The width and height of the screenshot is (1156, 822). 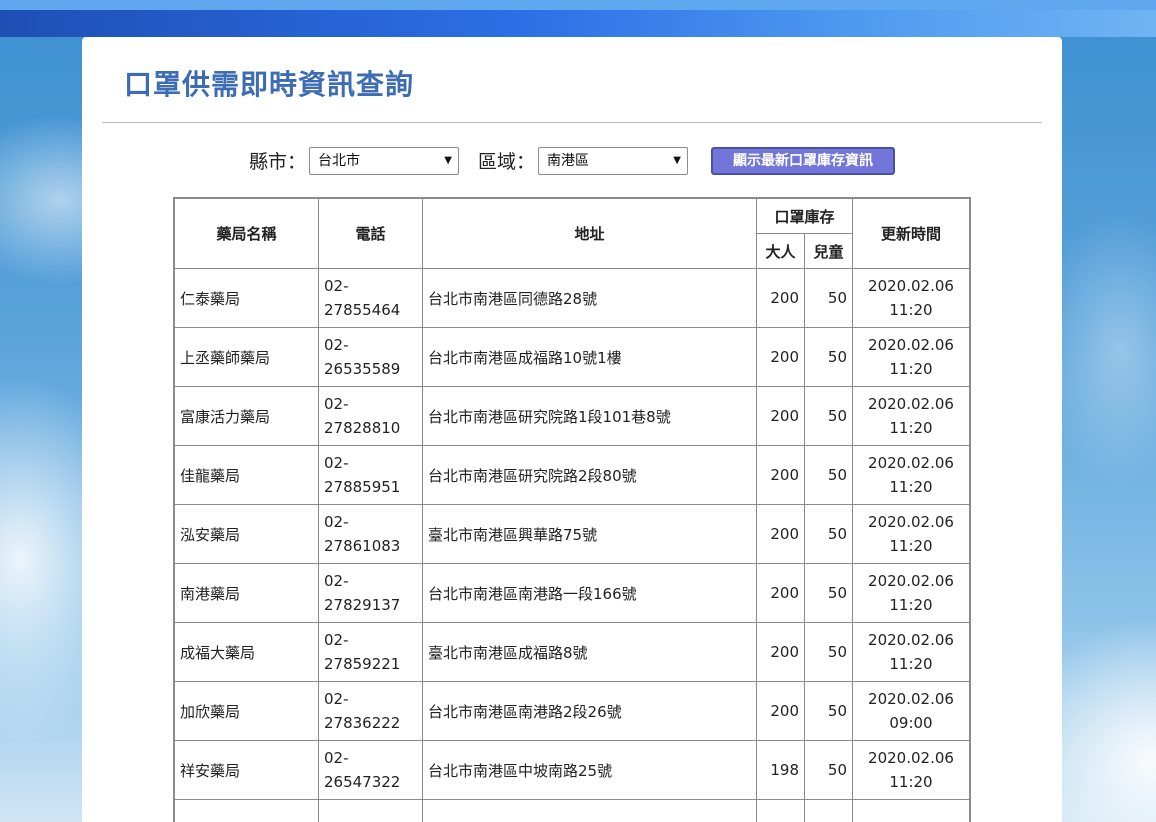 What do you see at coordinates (780, 810) in the screenshot?
I see `adult-stock` at bounding box center [780, 810].